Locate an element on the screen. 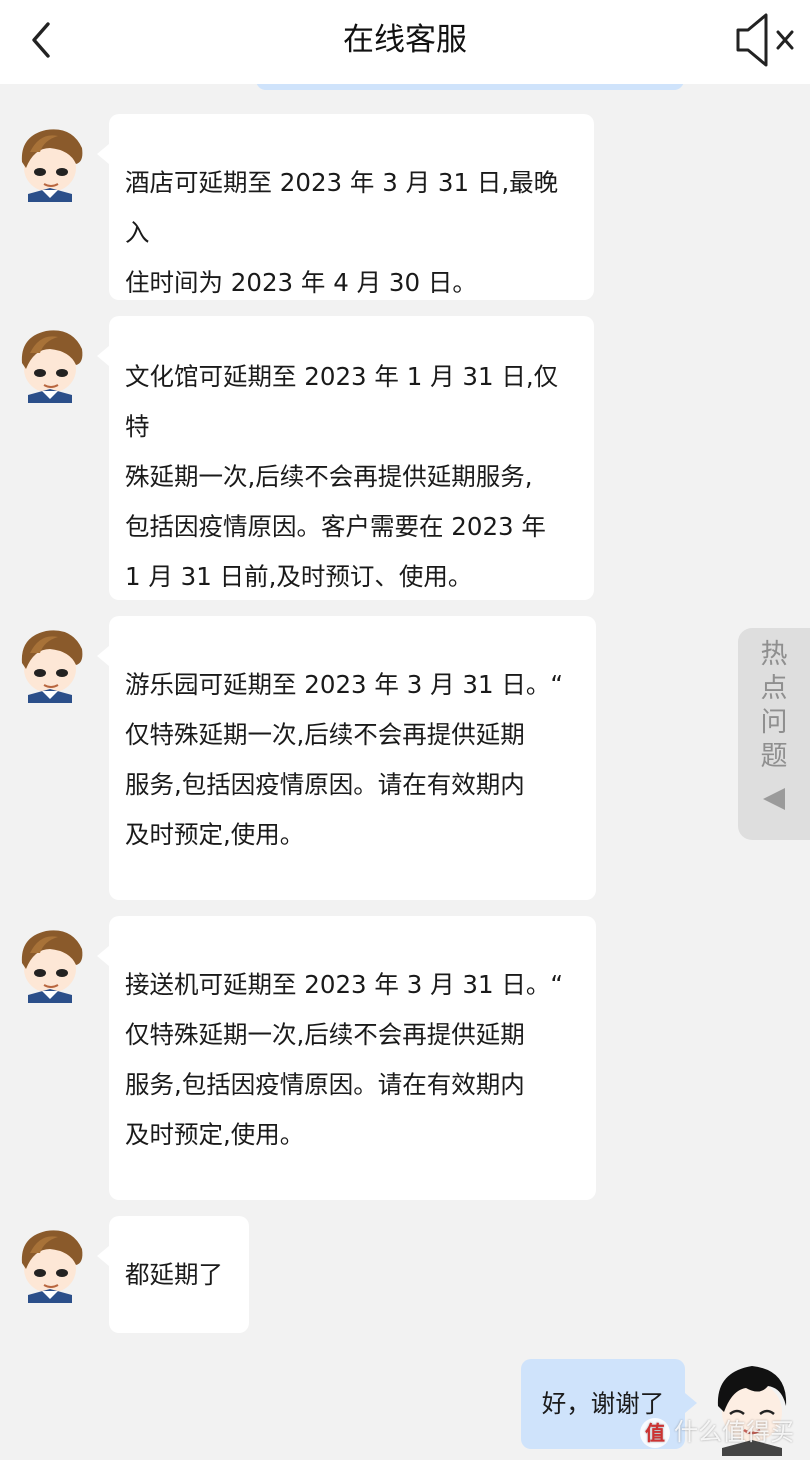 The height and width of the screenshot is (1460, 810). hot-questions-char: 点 is located at coordinates (774, 688).